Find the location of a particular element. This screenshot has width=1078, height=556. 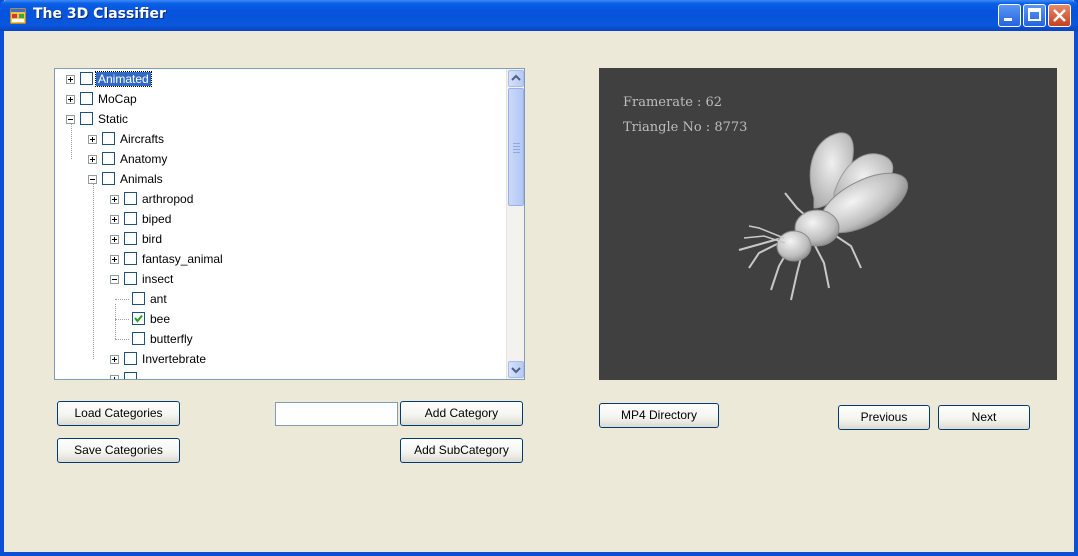

scroll-thumb is located at coordinates (516, 147).